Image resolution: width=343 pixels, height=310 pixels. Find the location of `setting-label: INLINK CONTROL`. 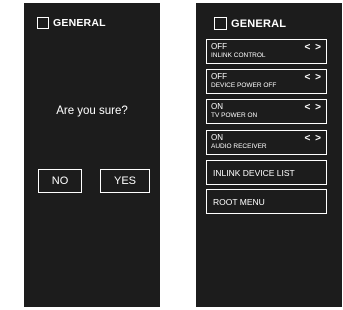

setting-label: INLINK CONTROL is located at coordinates (238, 55).